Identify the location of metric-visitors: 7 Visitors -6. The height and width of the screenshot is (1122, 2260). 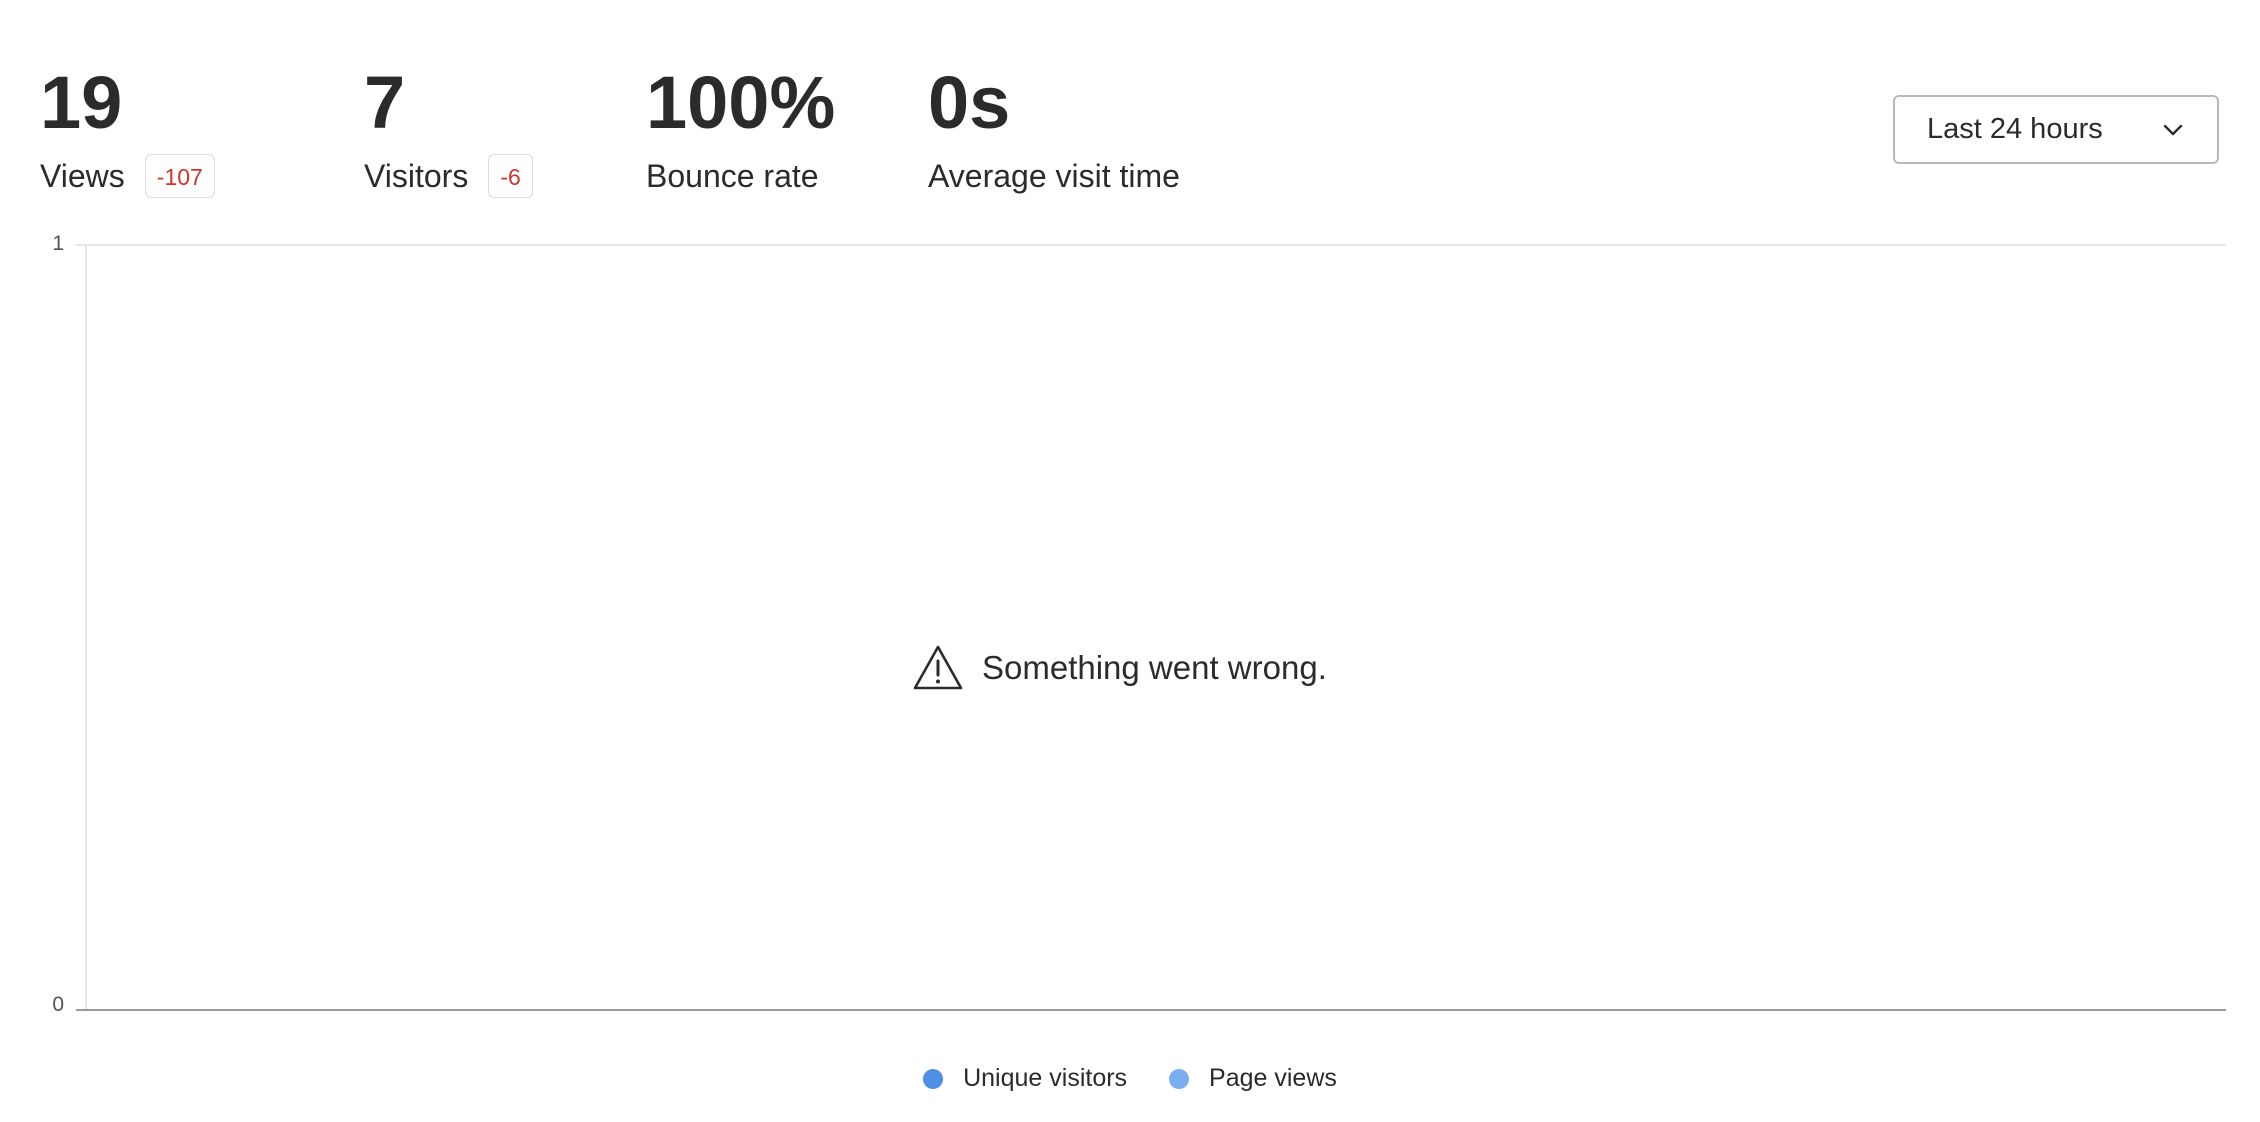
(448, 129).